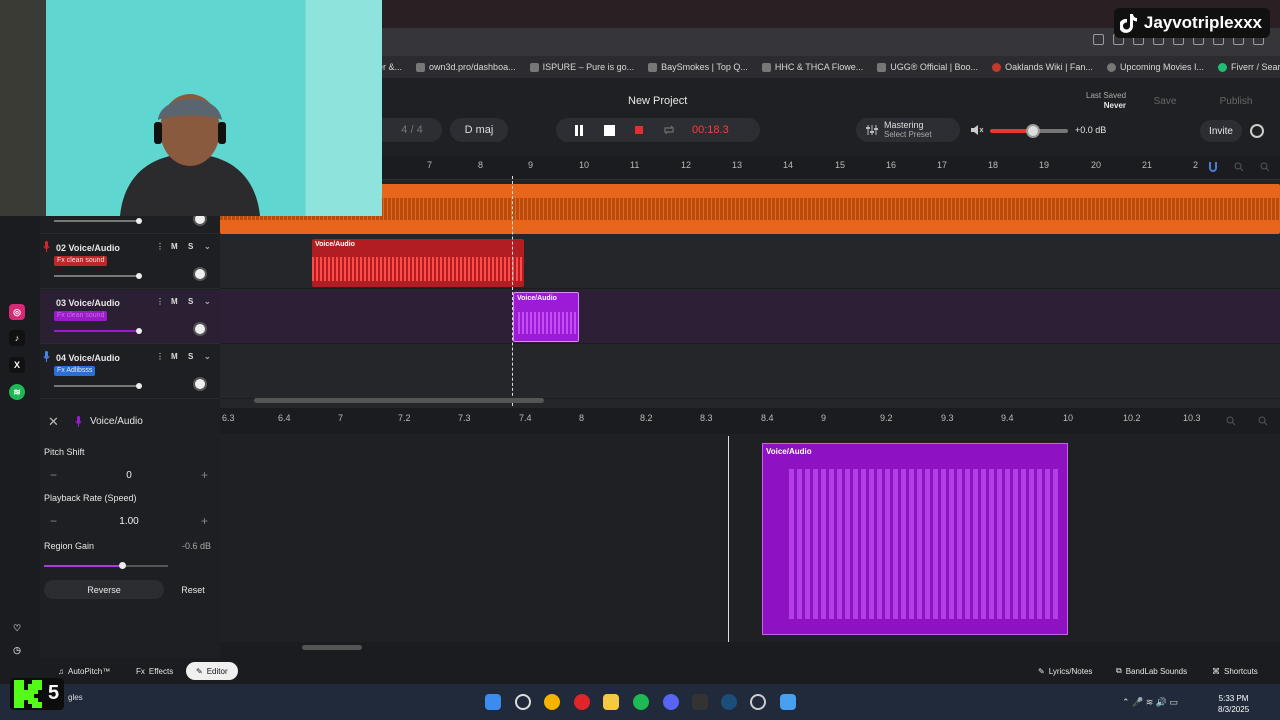  What do you see at coordinates (17, 338) in the screenshot?
I see `tiktok-icon: ♪` at bounding box center [17, 338].